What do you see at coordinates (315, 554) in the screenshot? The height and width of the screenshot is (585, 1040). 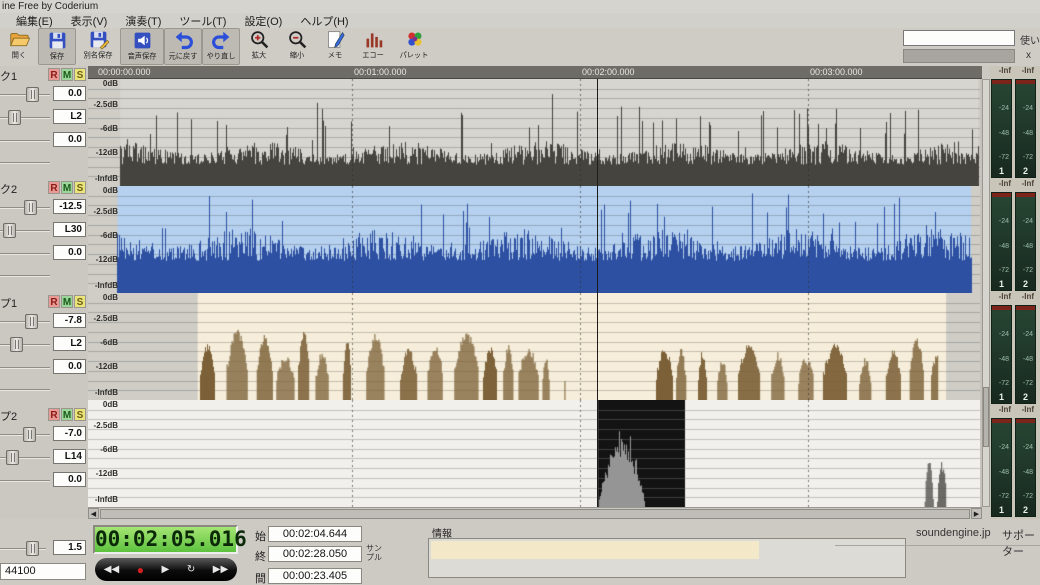 I see `end-time-field: 00:02:28.050` at bounding box center [315, 554].